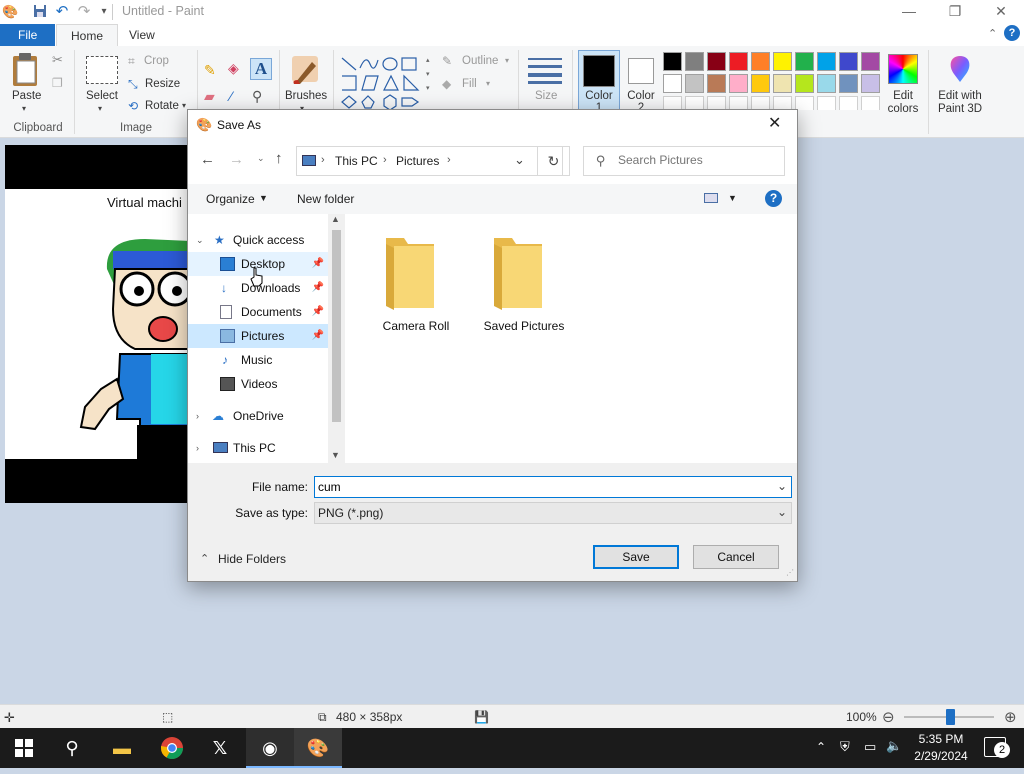 This screenshot has width=1024, height=774. I want to click on nav-this-pc: › This PC, so click(258, 448).